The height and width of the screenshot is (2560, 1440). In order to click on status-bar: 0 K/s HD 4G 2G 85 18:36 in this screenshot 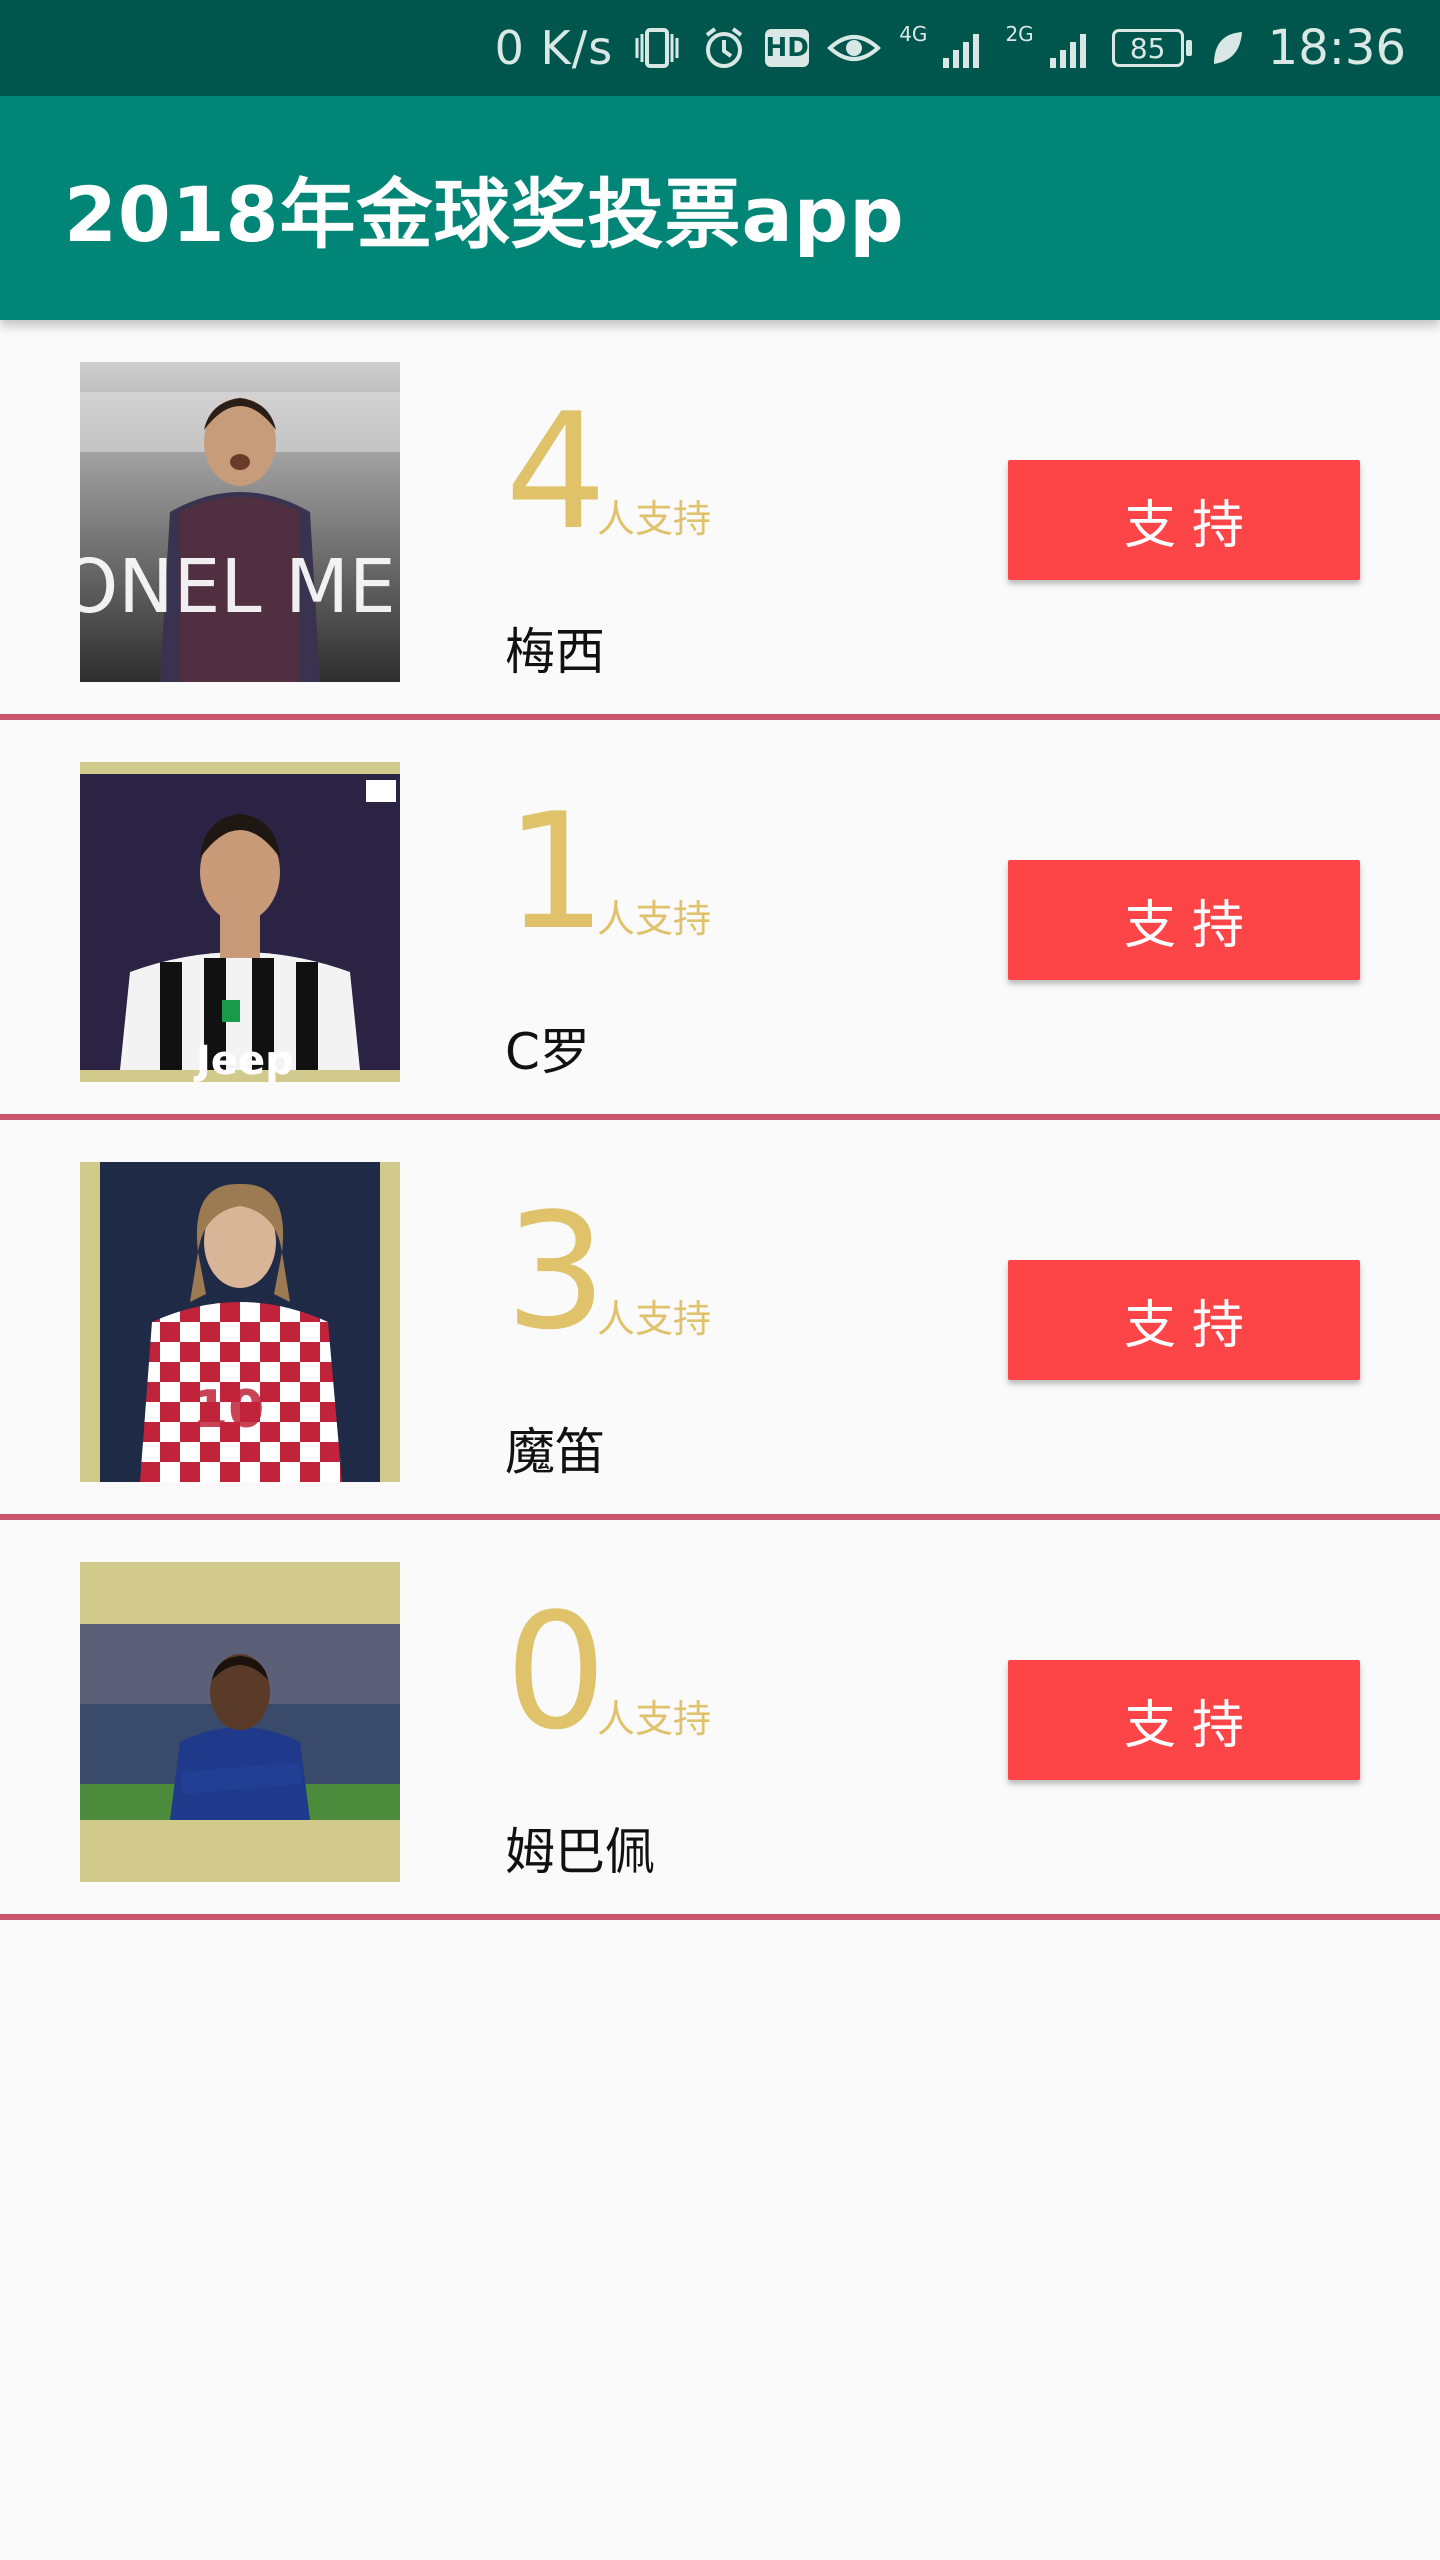, I will do `click(720, 48)`.